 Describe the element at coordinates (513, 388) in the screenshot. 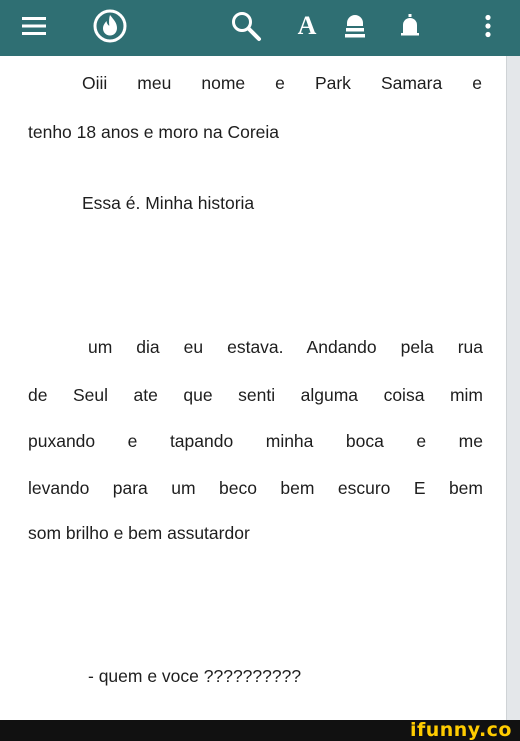

I see `scrollbar-track` at that location.